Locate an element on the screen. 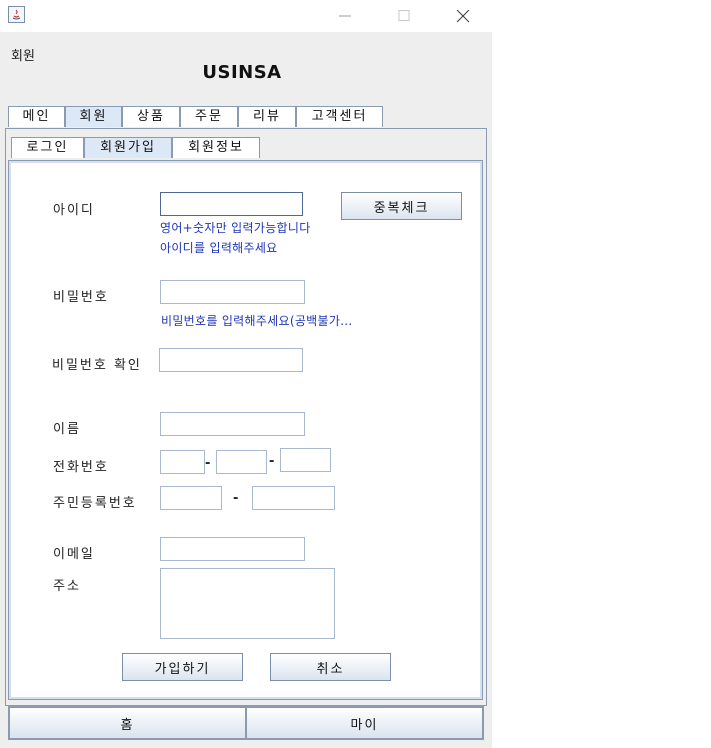 This screenshot has width=711, height=748. id-hint-format: 영어+숫자만 입력가능합니다 is located at coordinates (235, 228).